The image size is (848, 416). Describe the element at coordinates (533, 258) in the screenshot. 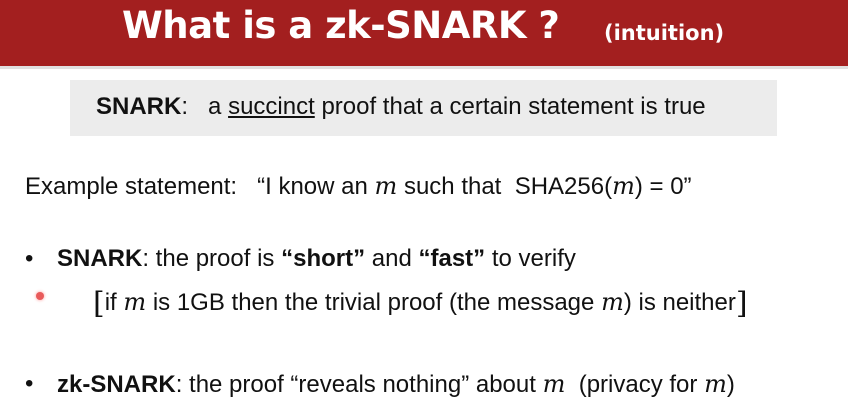

I see `bullet-1-text2: to verify` at that location.